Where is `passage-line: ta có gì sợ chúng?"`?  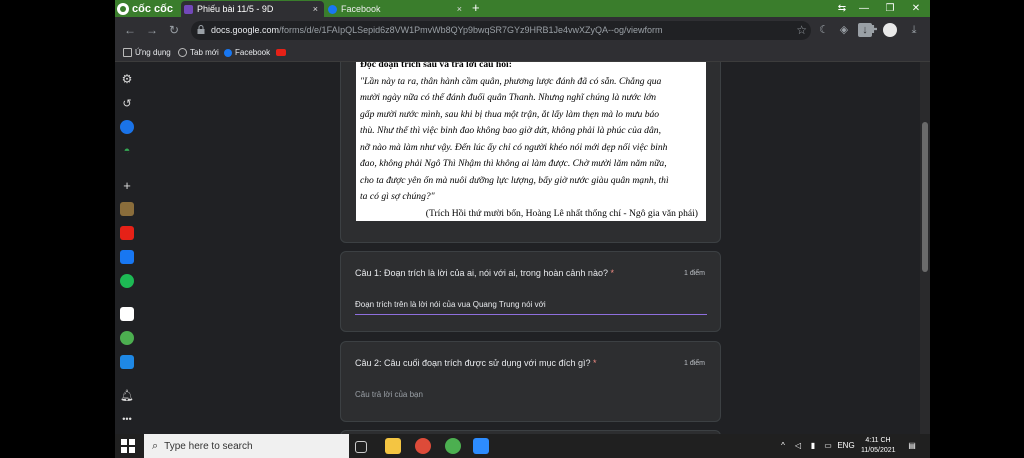 passage-line: ta có gì sợ chúng?" is located at coordinates (397, 196).